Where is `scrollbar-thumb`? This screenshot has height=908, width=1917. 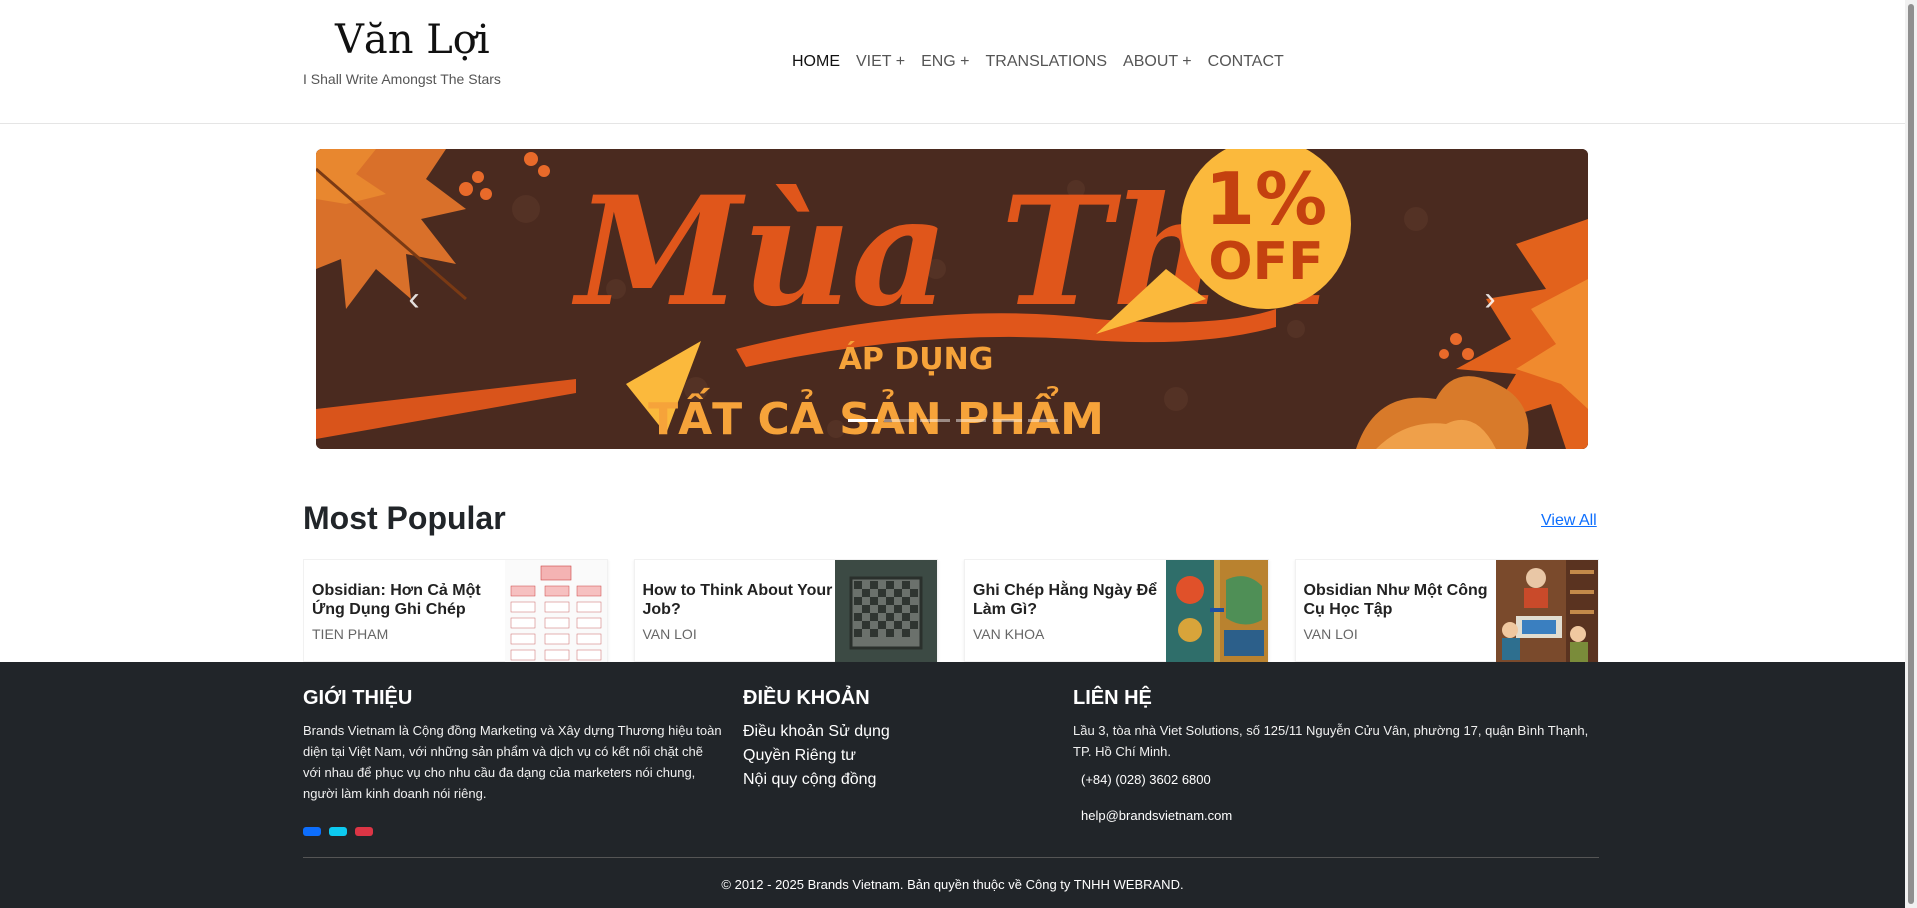
scrollbar-thumb is located at coordinates (1911, 454).